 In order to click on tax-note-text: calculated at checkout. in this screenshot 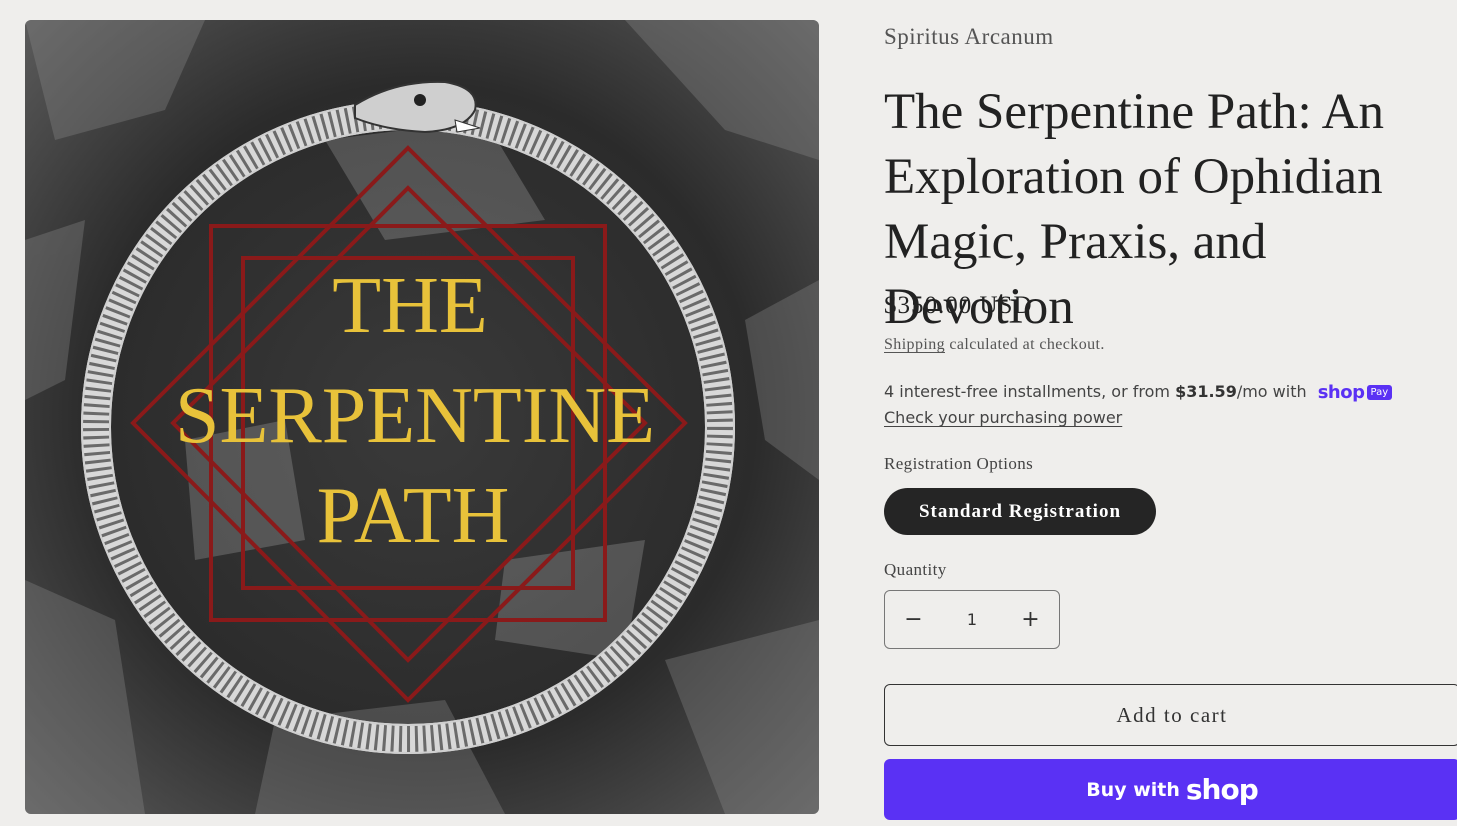, I will do `click(1025, 344)`.